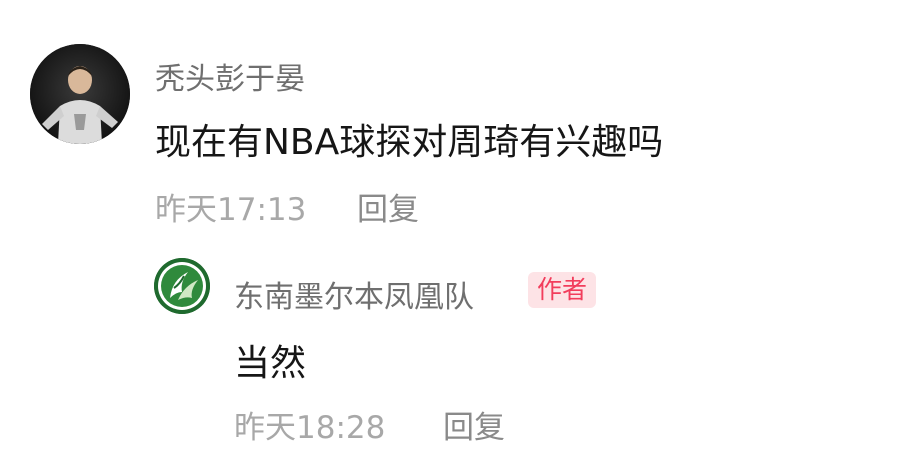 The image size is (902, 475). Describe the element at coordinates (270, 363) in the screenshot. I see `reply-text: 当然` at that location.